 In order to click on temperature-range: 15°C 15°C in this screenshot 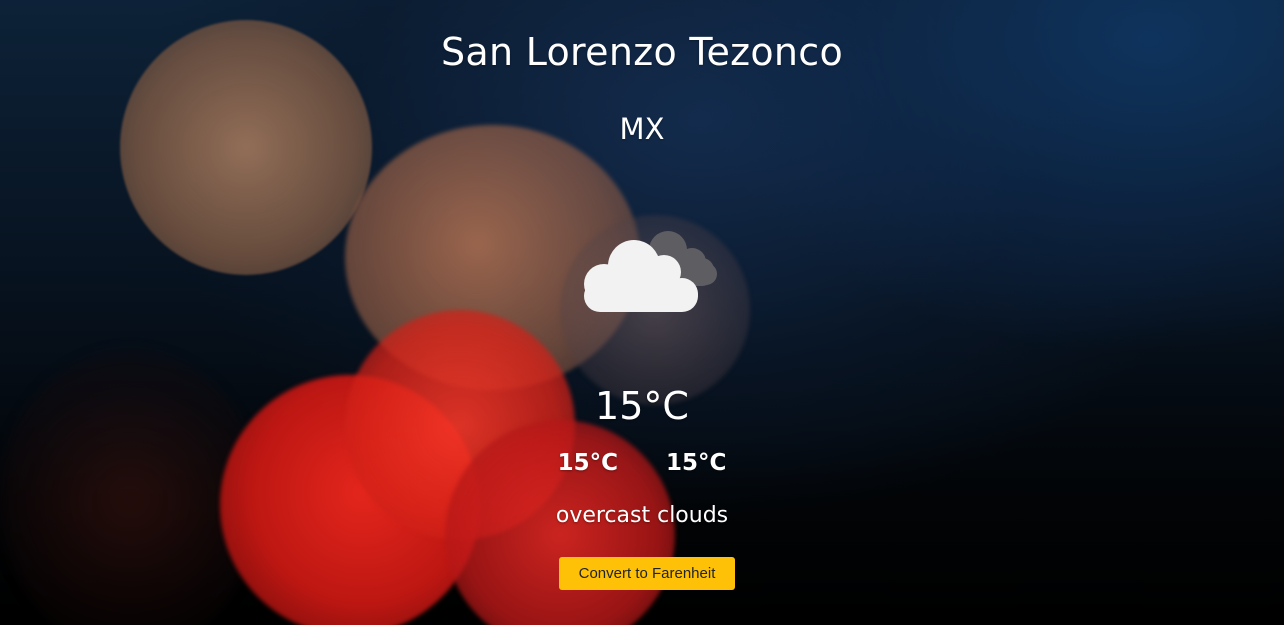, I will do `click(642, 463)`.